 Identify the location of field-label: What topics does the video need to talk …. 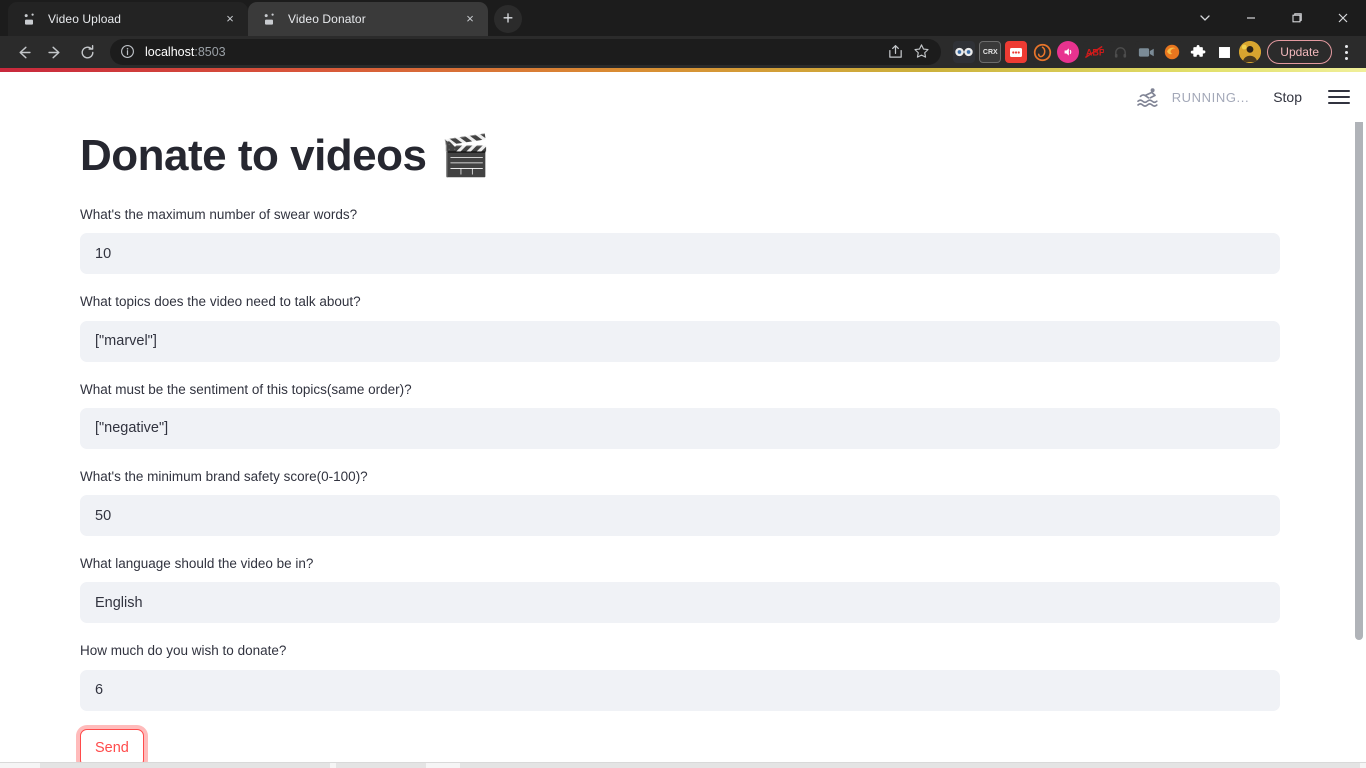
(220, 302).